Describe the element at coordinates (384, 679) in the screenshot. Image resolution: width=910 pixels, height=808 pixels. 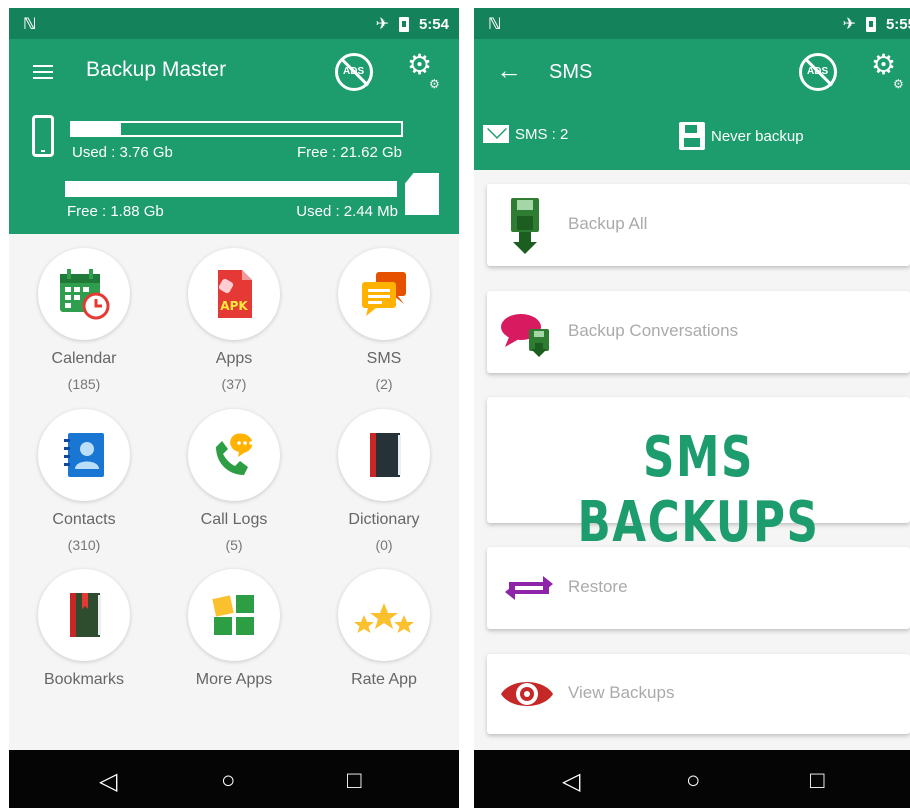
I see `tile-label: Rate App` at that location.